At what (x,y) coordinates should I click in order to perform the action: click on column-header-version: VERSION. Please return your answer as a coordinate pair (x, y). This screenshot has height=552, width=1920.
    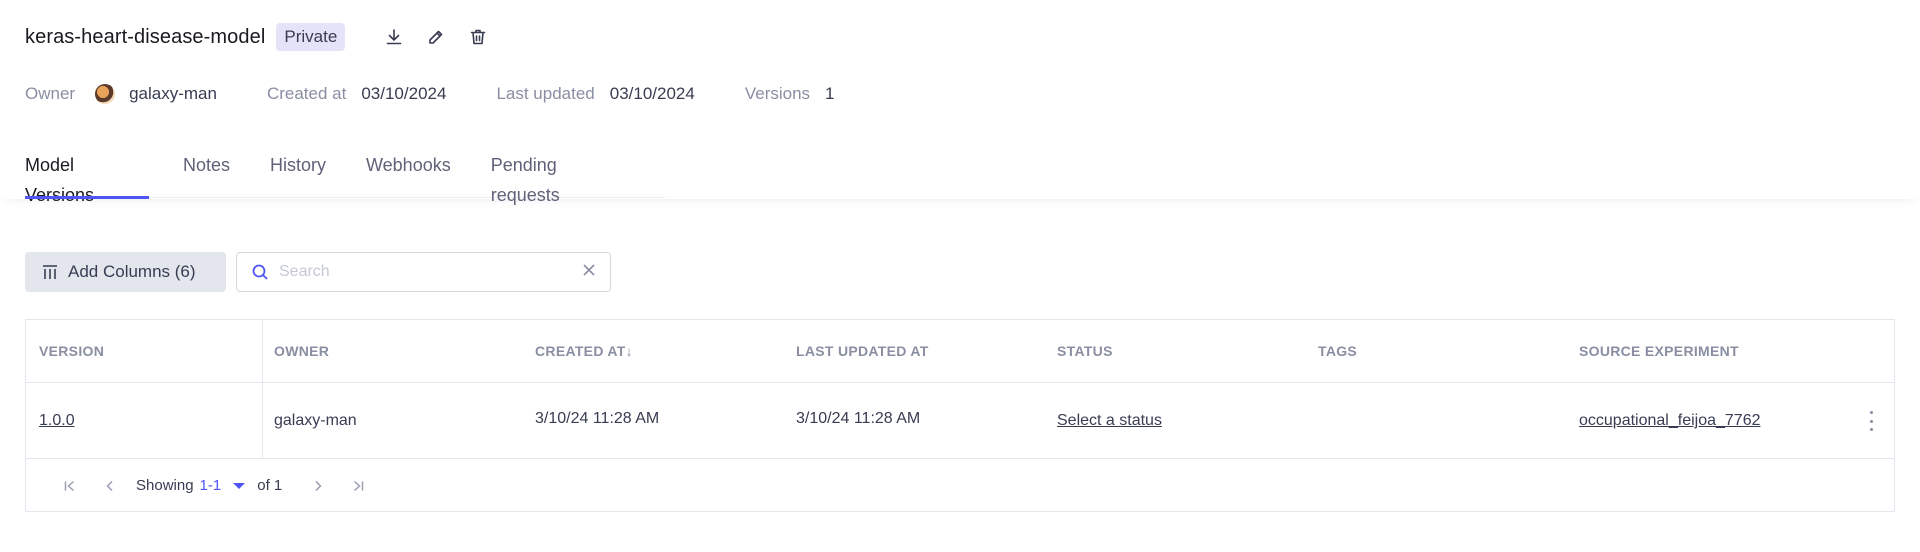
    Looking at the image, I should click on (71, 351).